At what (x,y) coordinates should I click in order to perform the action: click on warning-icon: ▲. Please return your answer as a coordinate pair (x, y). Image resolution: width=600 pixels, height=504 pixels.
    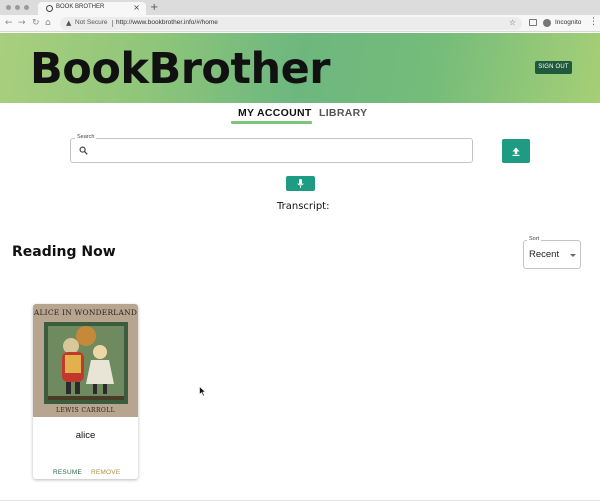
    Looking at the image, I should click on (69, 23).